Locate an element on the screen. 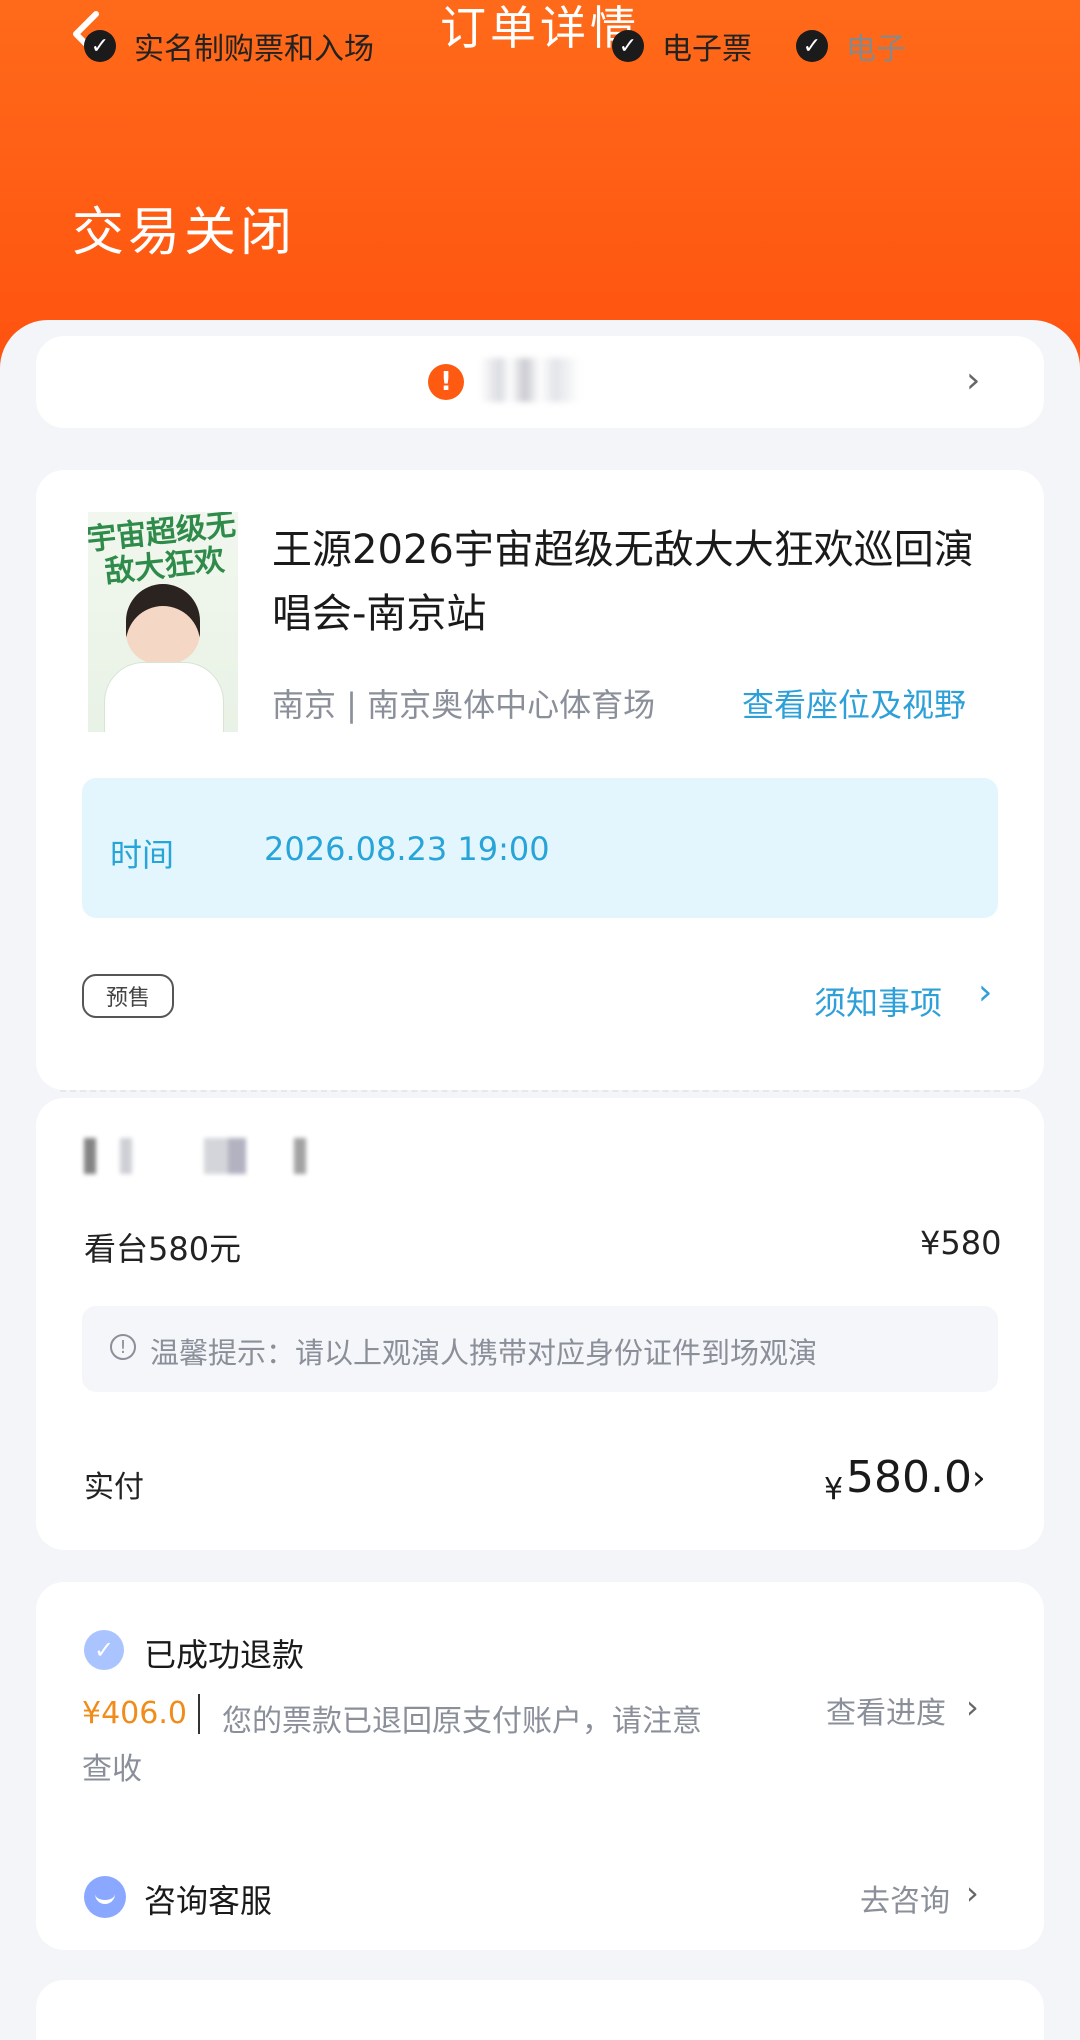 This screenshot has height=2040, width=1080. tag-e-more: ✓ 电子 is located at coordinates (851, 47).